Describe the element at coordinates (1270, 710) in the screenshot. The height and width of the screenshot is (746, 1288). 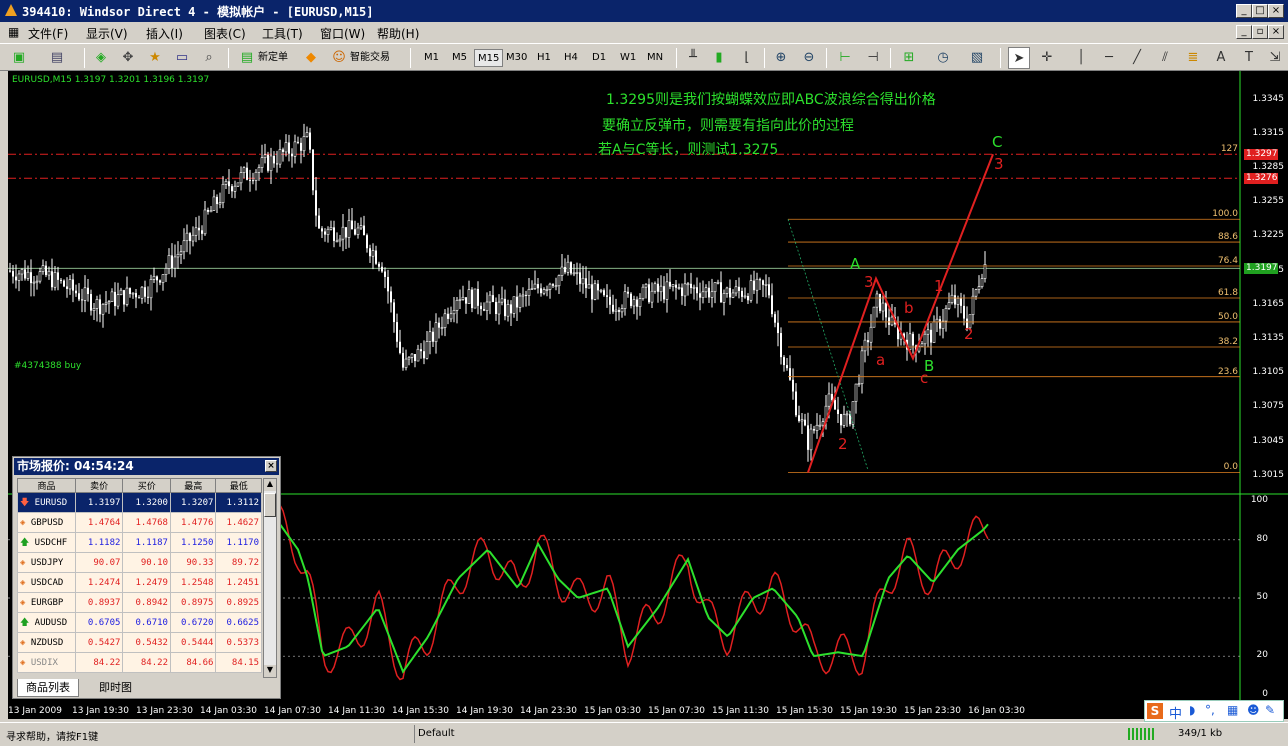
I see `tools-icon: ✎` at that location.